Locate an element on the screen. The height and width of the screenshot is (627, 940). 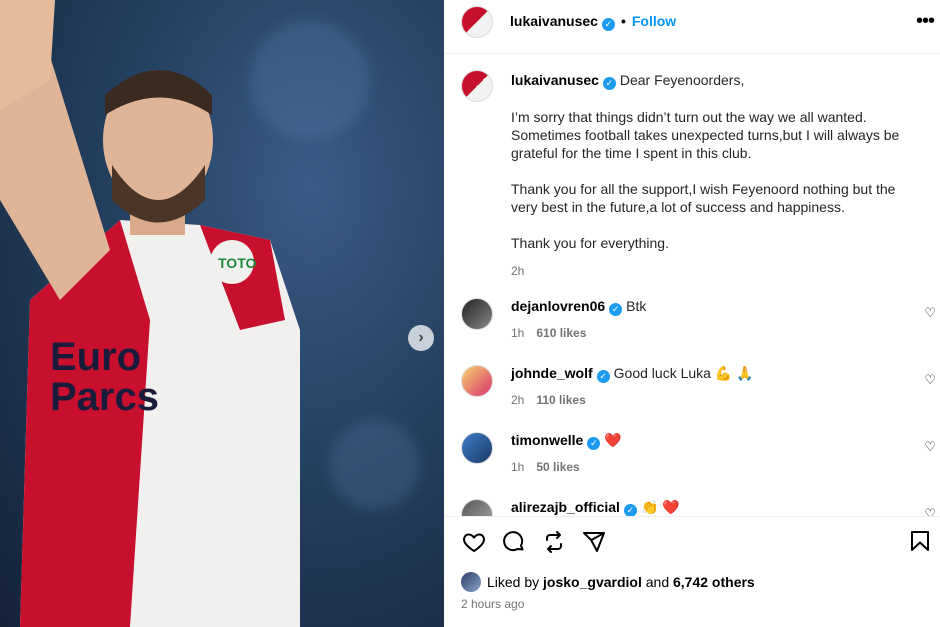
post-timestamp: 2 hours ago is located at coordinates (493, 604).